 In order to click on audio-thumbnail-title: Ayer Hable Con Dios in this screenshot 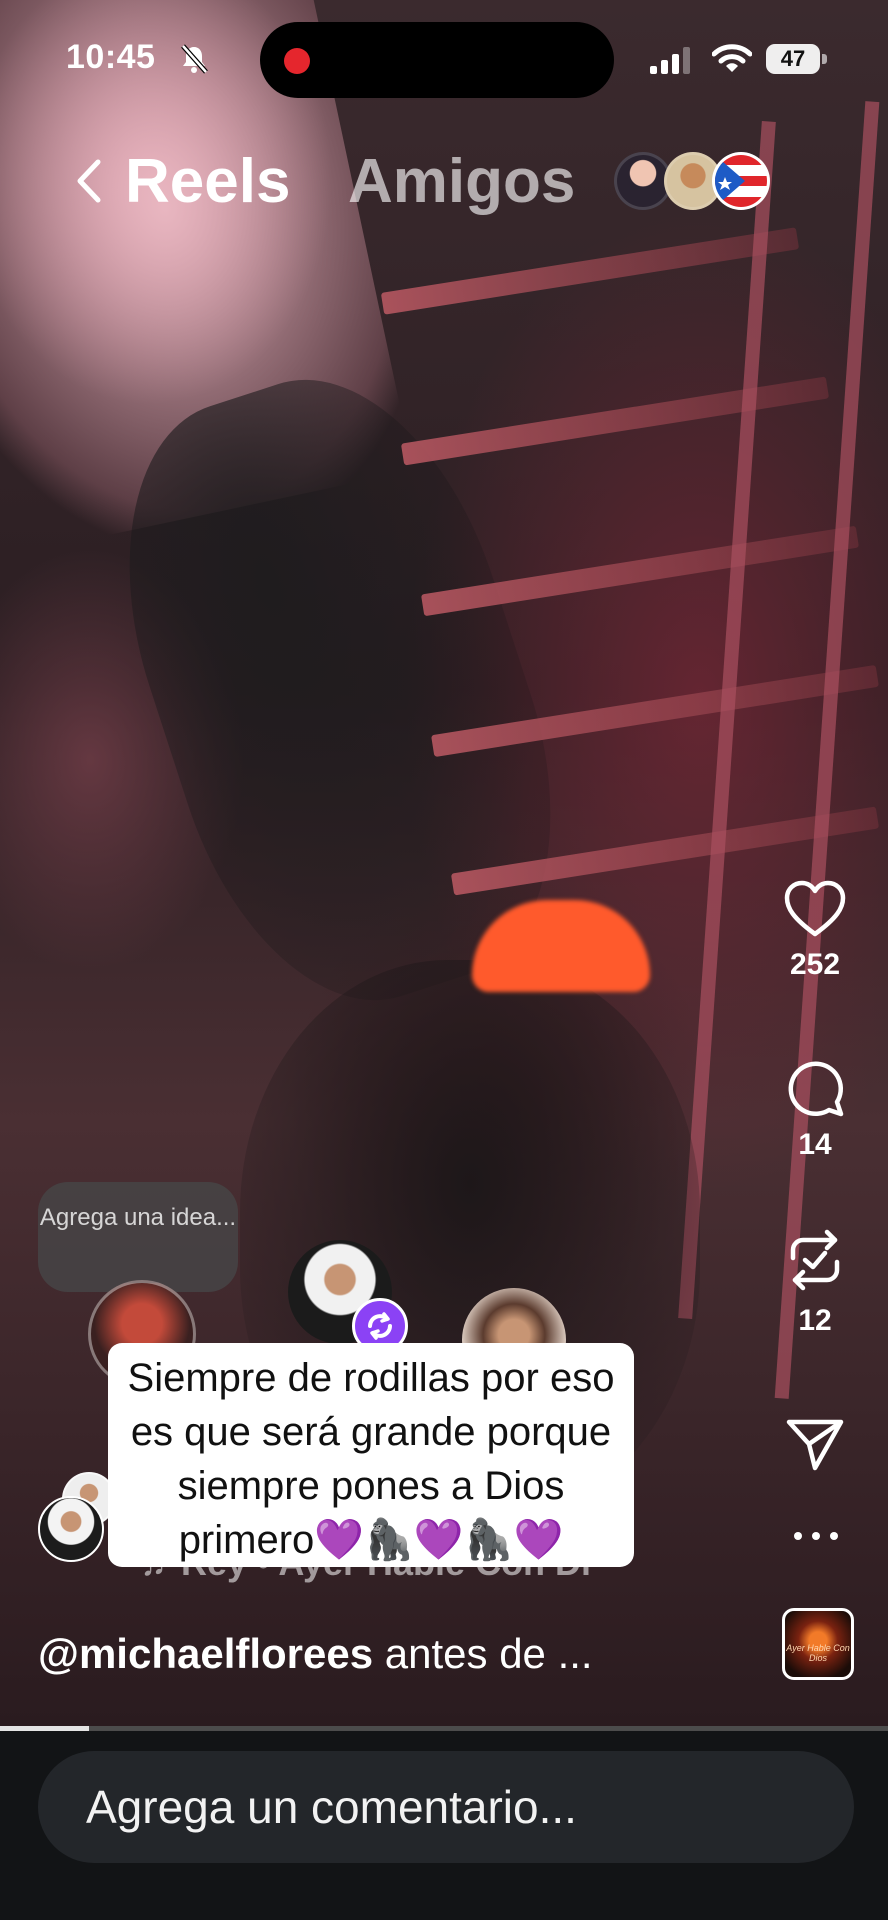, I will do `click(818, 1653)`.